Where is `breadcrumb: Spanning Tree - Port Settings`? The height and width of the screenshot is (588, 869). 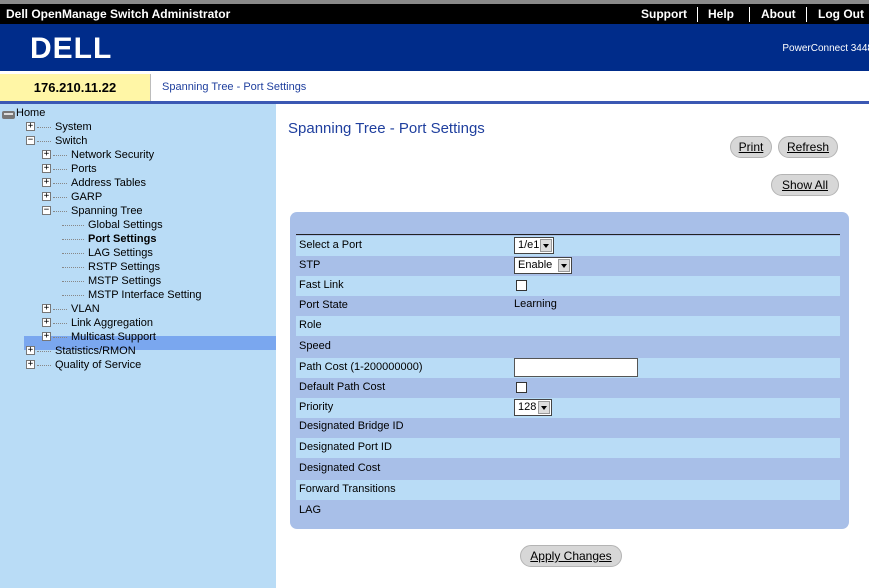 breadcrumb: Spanning Tree - Port Settings is located at coordinates (234, 87).